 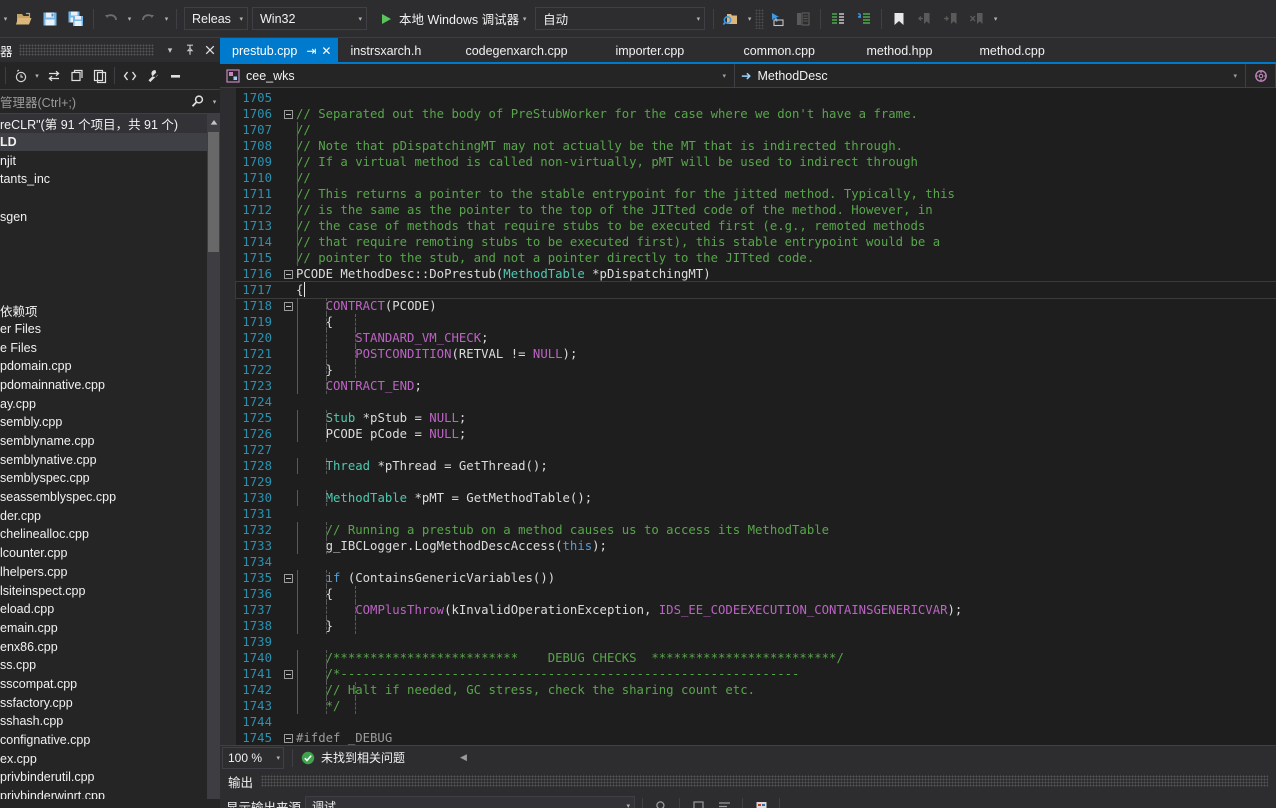 I want to click on list-item: semblynative.cpp, so click(x=110, y=459).